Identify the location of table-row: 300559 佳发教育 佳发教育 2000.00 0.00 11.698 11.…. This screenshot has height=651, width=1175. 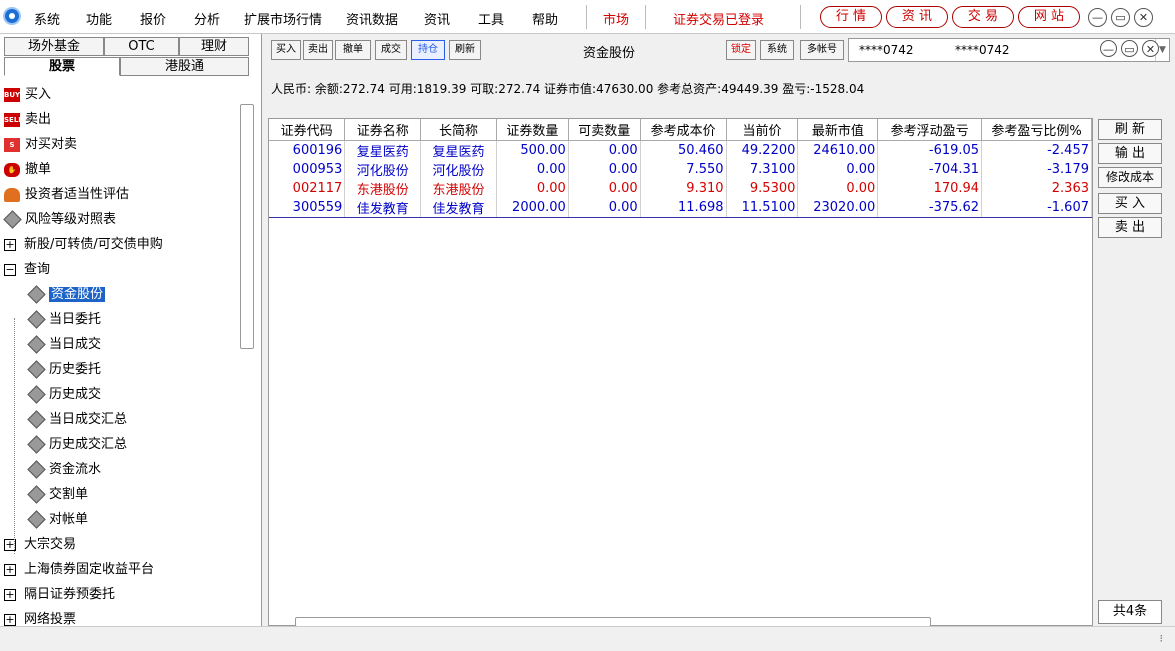
(680, 207).